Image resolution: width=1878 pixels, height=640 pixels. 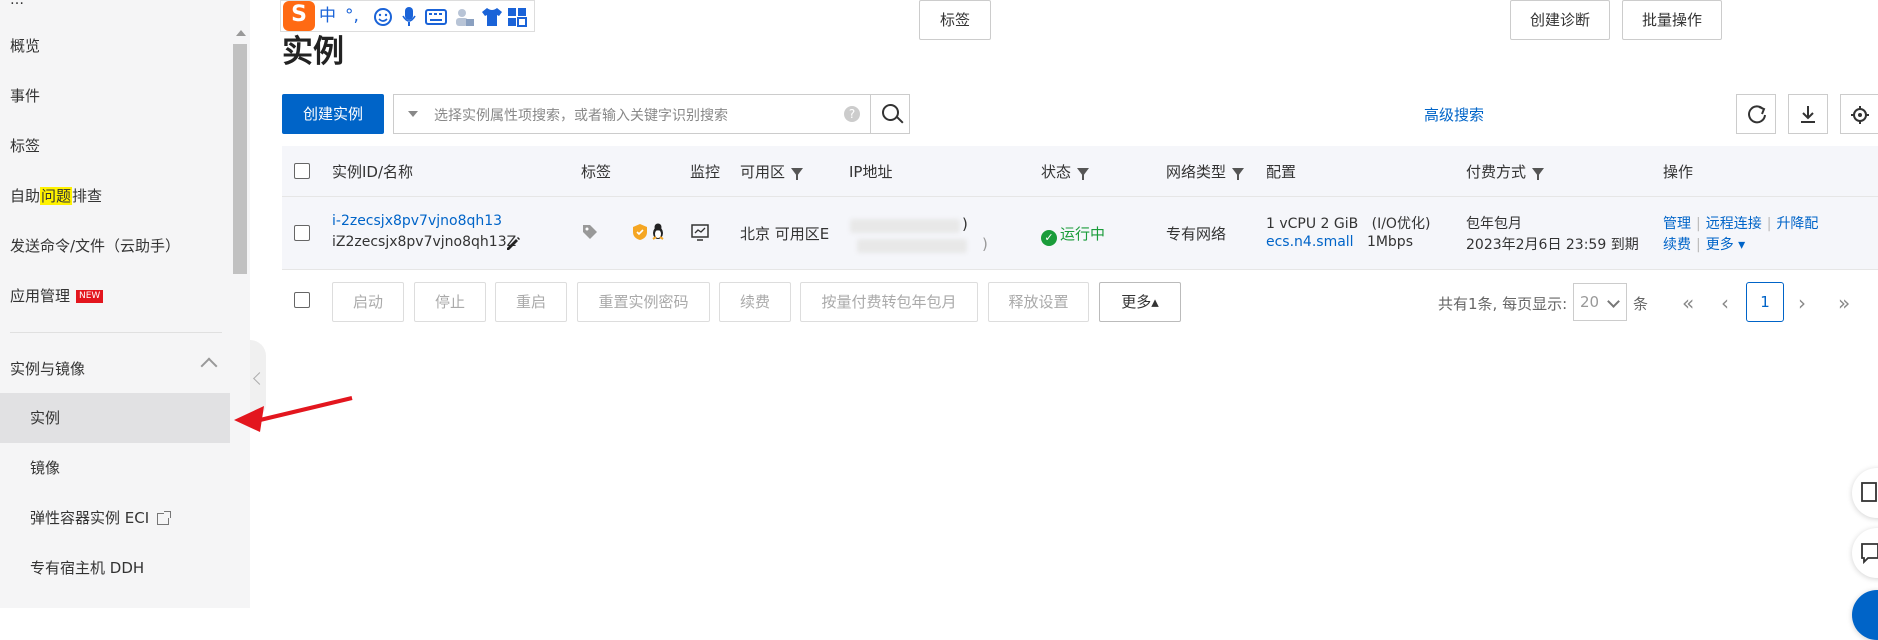 What do you see at coordinates (658, 231) in the screenshot?
I see `linux-penguin-icon` at bounding box center [658, 231].